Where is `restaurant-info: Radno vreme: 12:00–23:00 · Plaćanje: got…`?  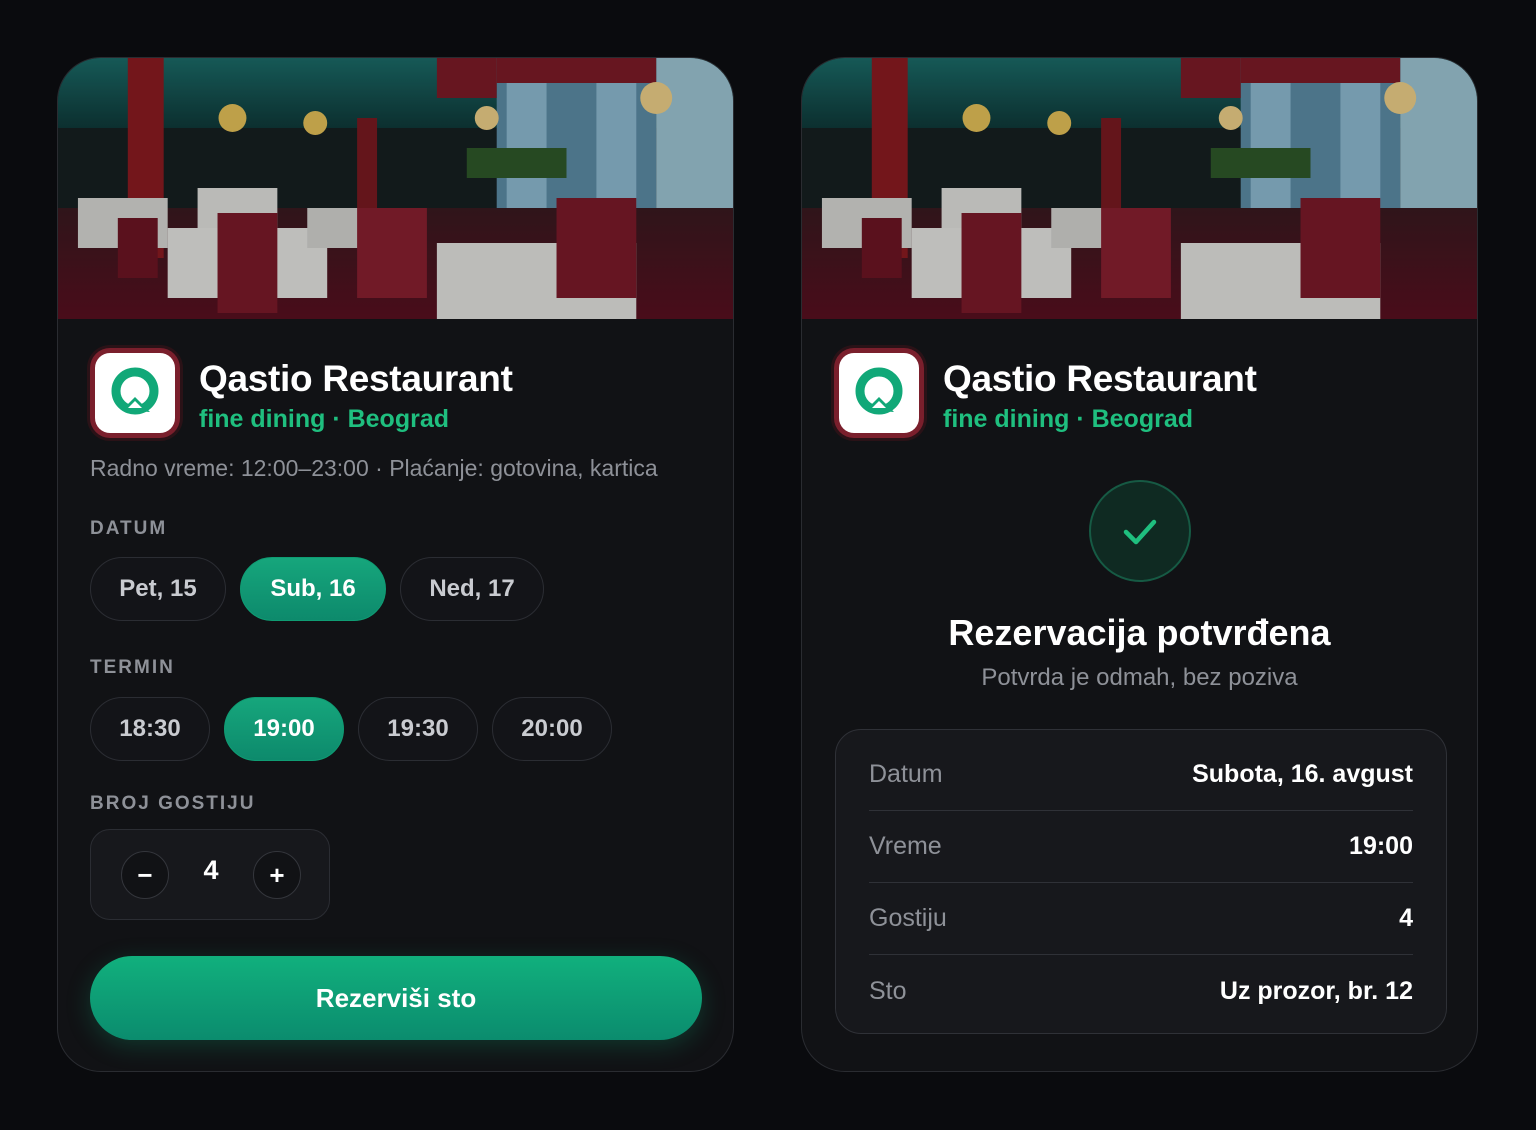 restaurant-info: Radno vreme: 12:00–23:00 · Plaćanje: got… is located at coordinates (374, 468).